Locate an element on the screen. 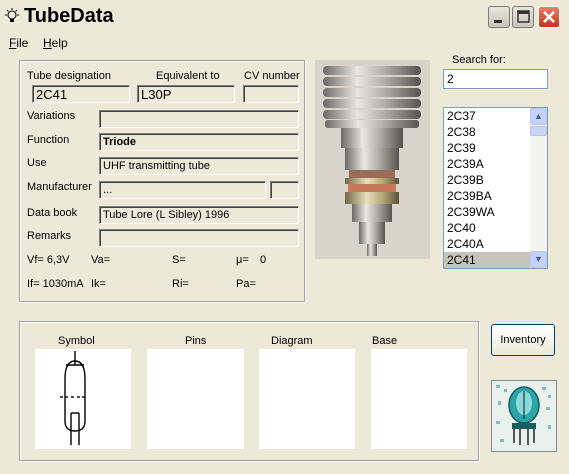 The width and height of the screenshot is (569, 474). mu-label: μ= is located at coordinates (242, 260).